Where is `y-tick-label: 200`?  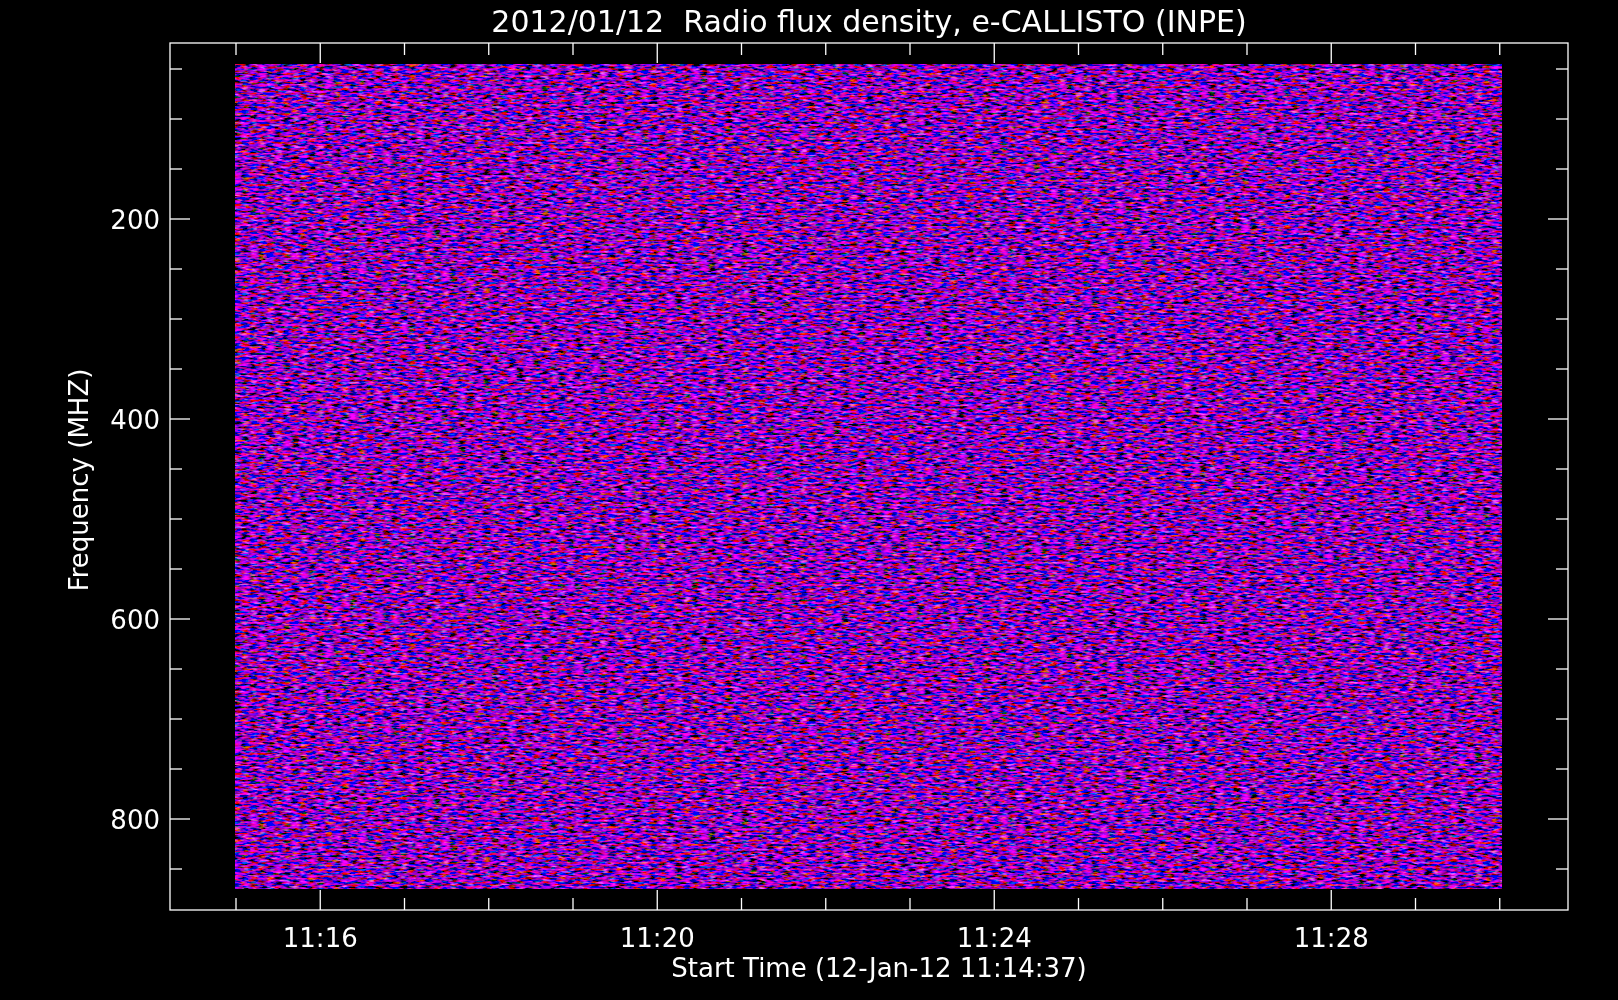
y-tick-label: 200 is located at coordinates (135, 220).